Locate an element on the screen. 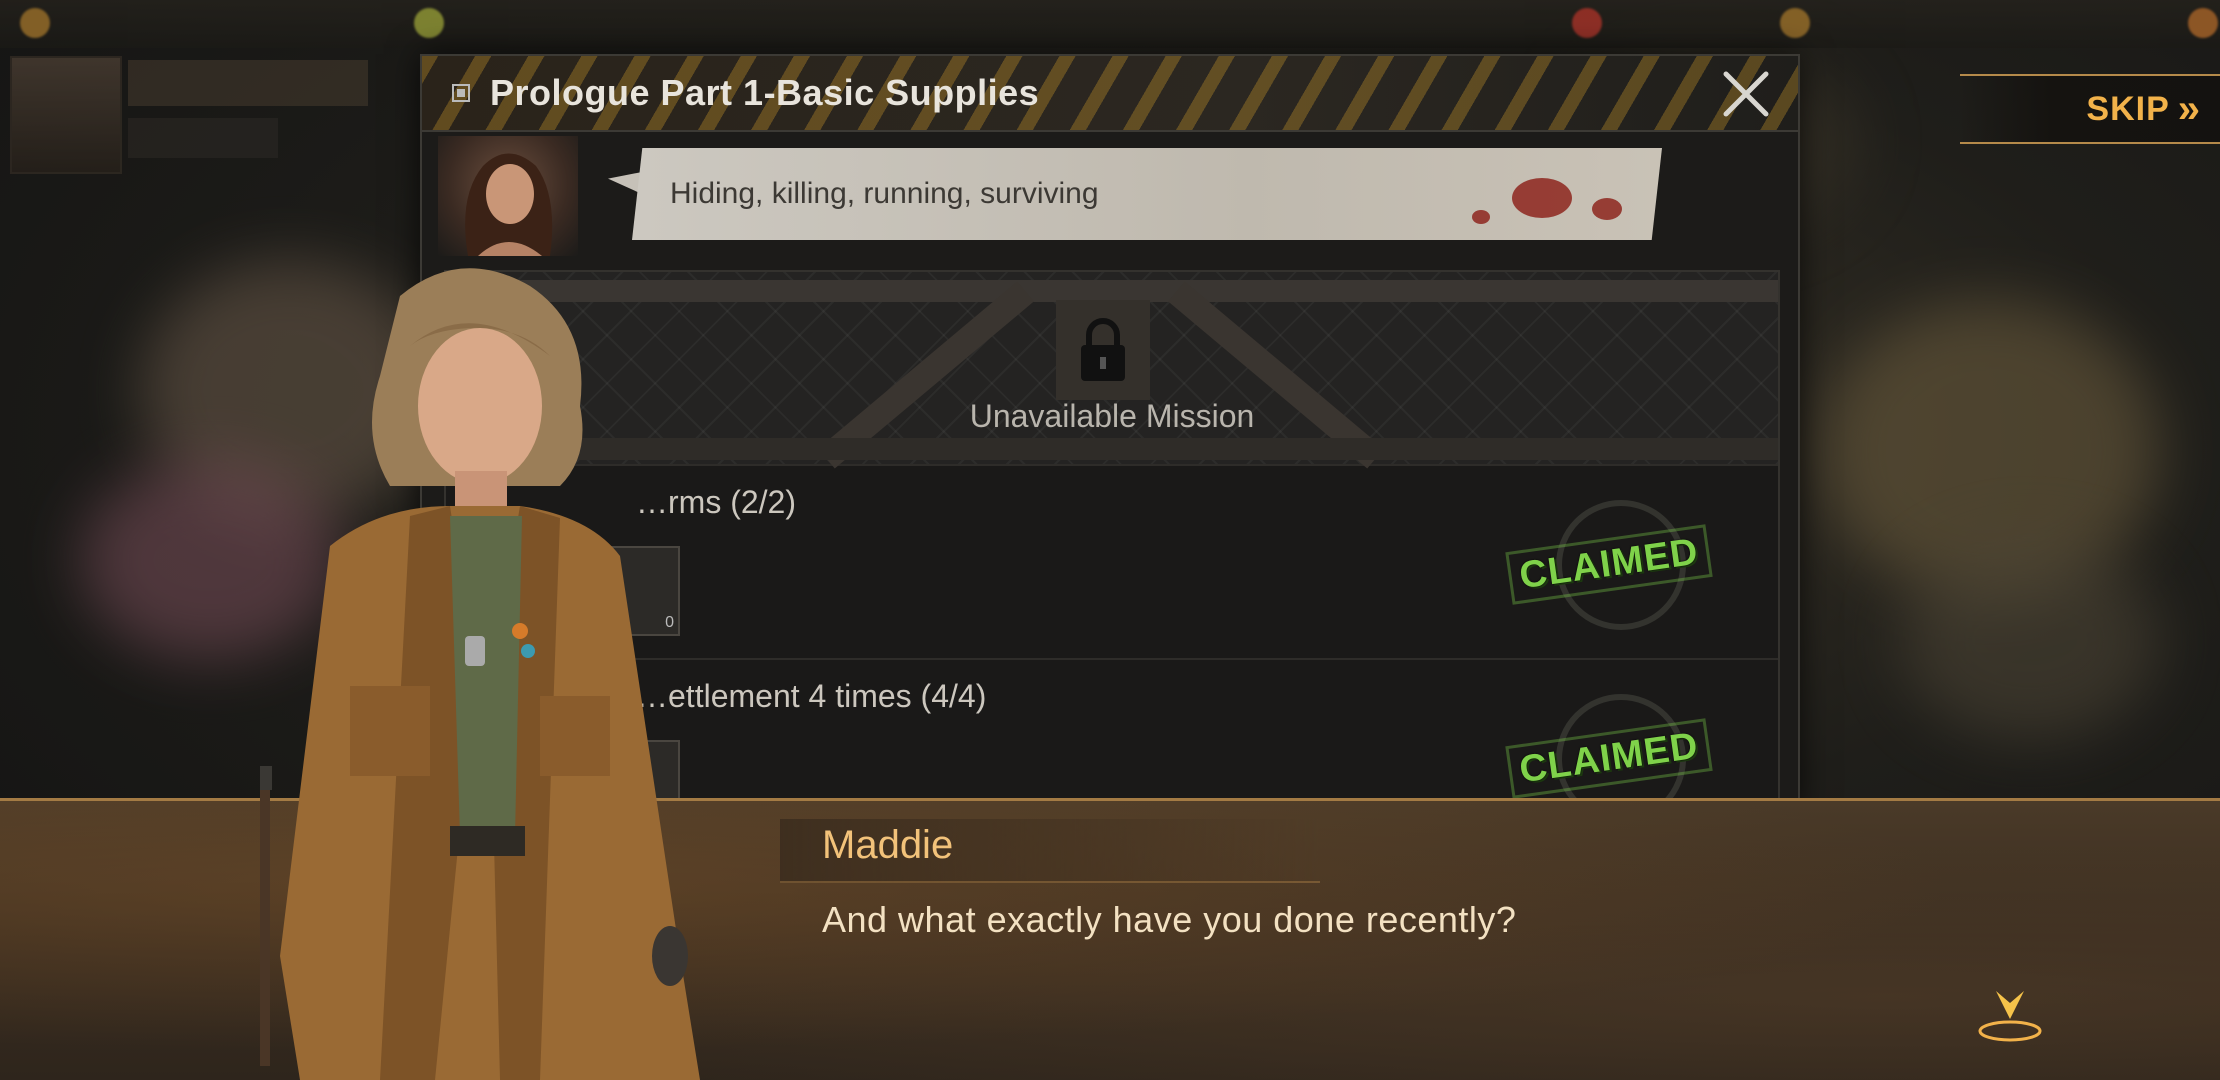 The height and width of the screenshot is (1080, 2220). resource-top-bar is located at coordinates (1110, 24).